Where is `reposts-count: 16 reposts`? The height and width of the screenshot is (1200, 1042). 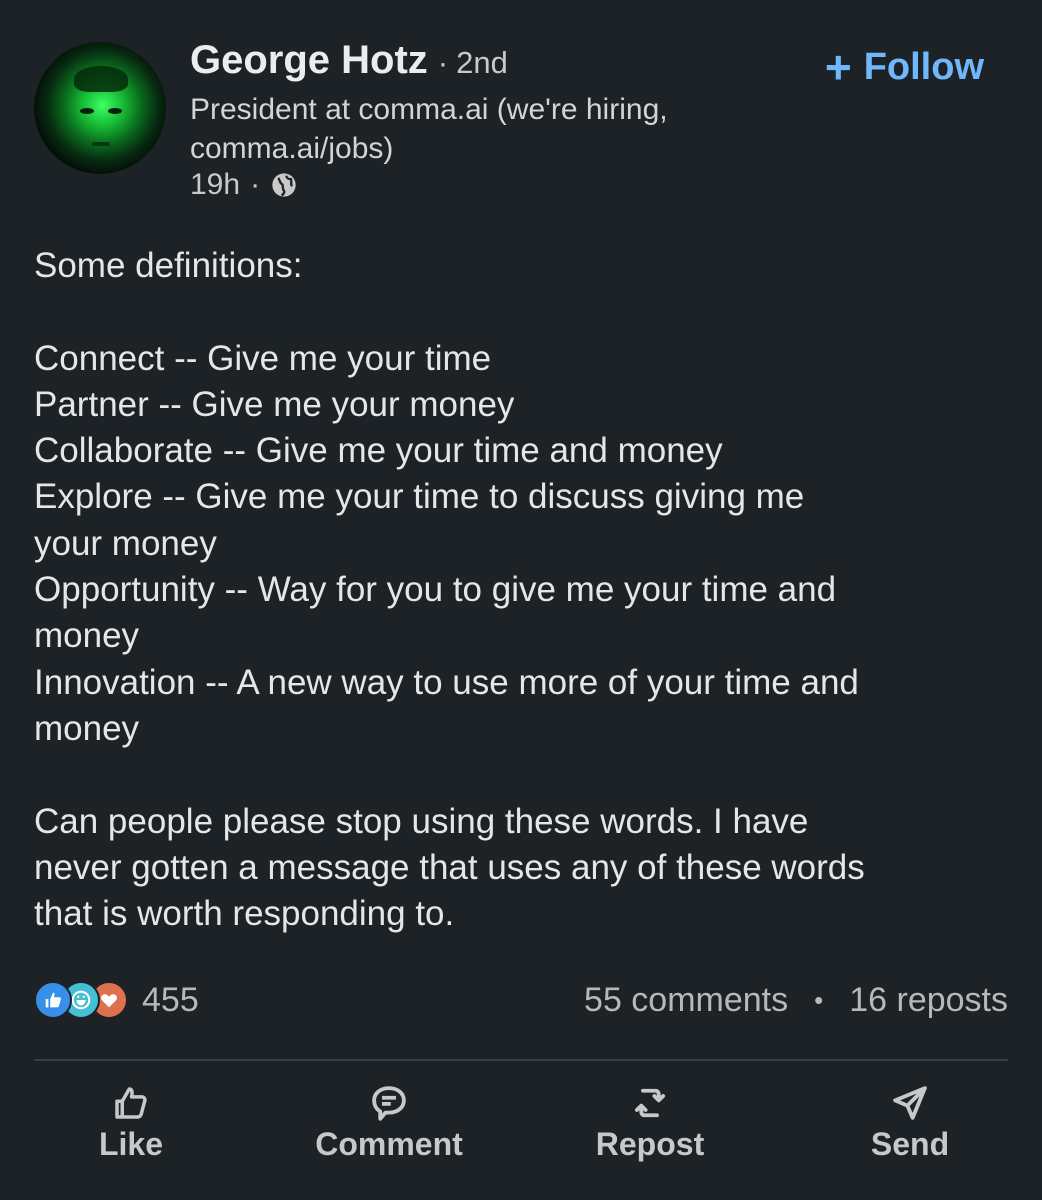
reposts-count: 16 reposts is located at coordinates (928, 1000).